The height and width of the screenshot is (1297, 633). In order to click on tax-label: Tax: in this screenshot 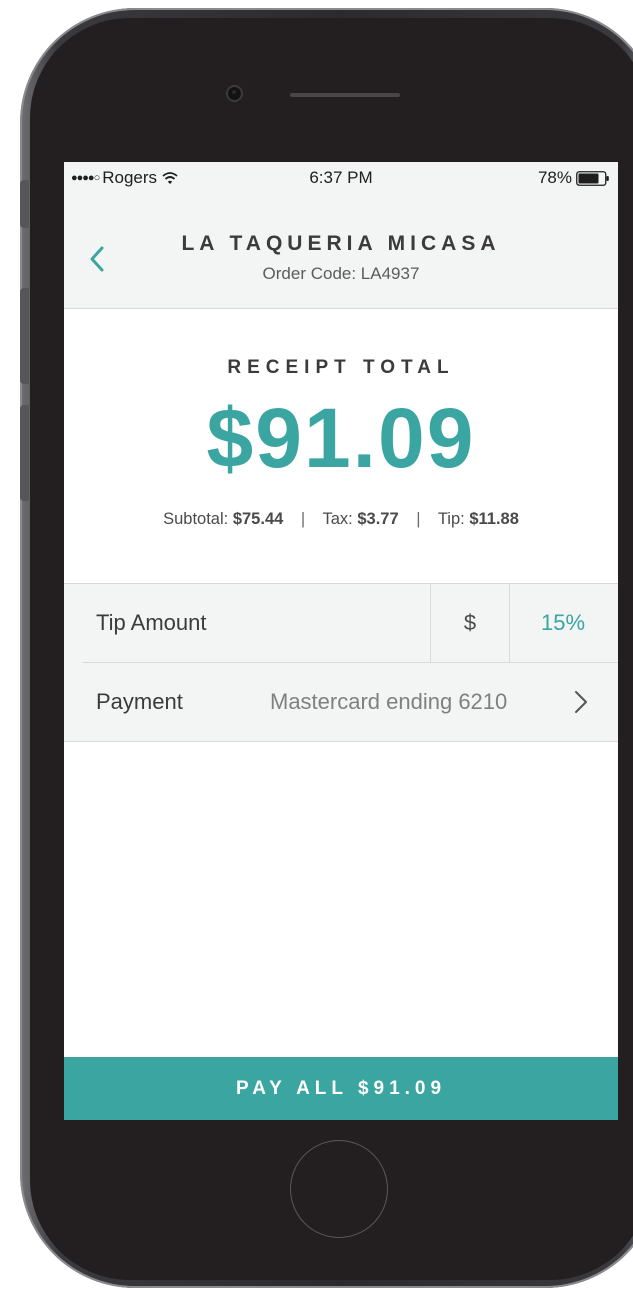, I will do `click(337, 519)`.